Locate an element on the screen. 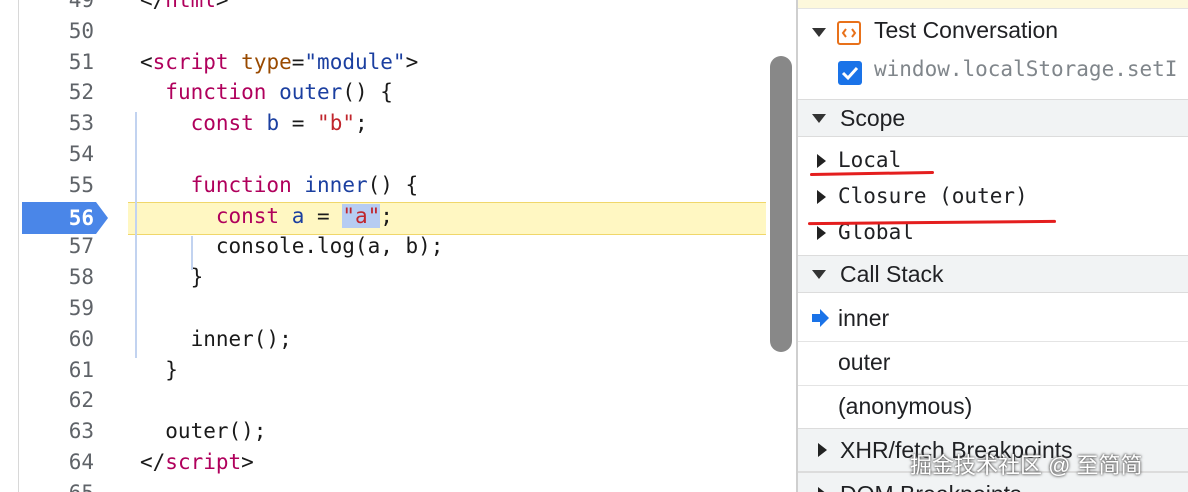 The image size is (1188, 492). code-token: b is located at coordinates (273, 123).